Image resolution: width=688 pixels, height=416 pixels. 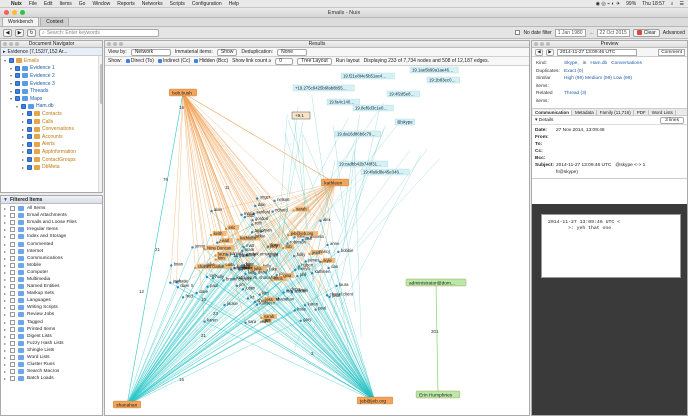 What do you see at coordinates (51, 258) in the screenshot?
I see `filtered-item: ▸ Communications` at bounding box center [51, 258].